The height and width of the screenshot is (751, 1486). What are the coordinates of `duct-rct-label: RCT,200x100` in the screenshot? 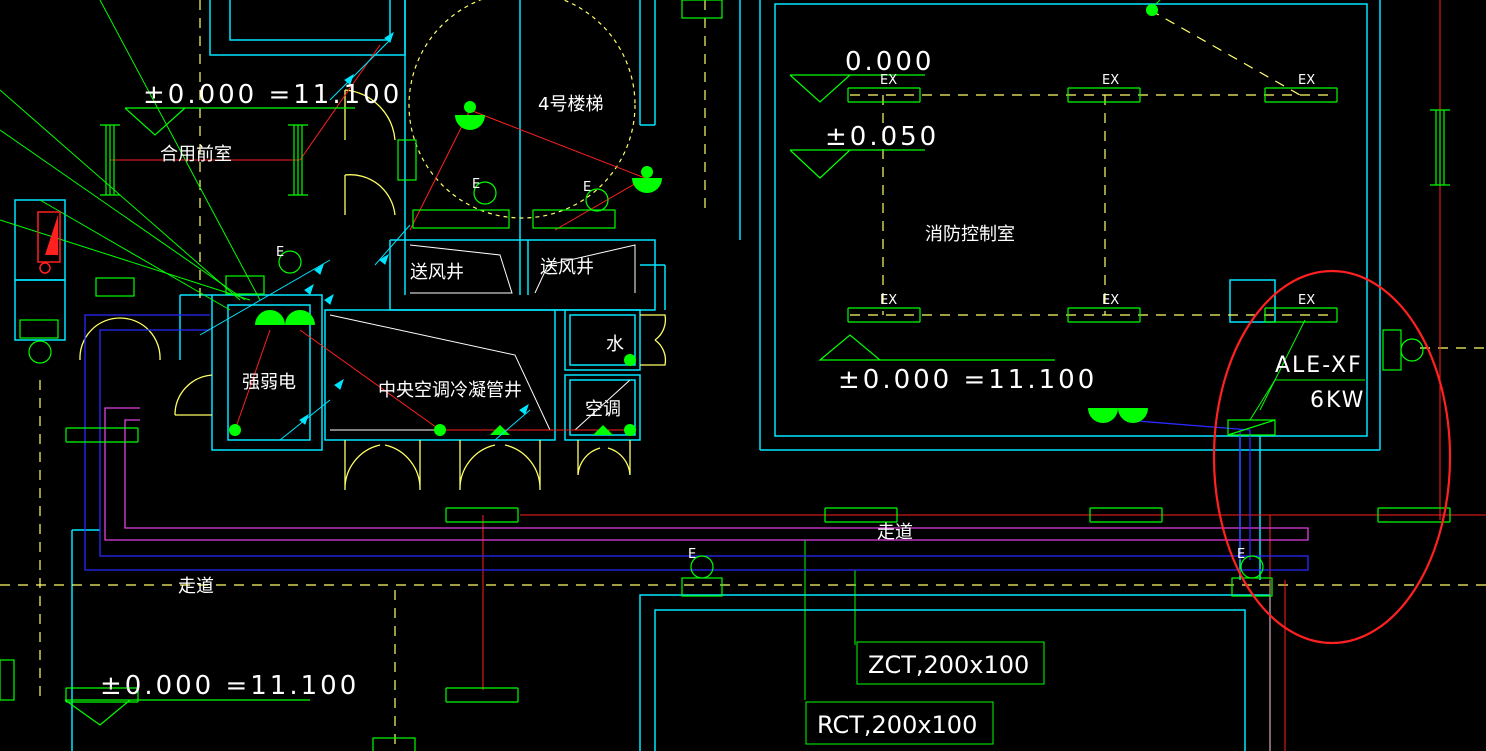 It's located at (897, 725).